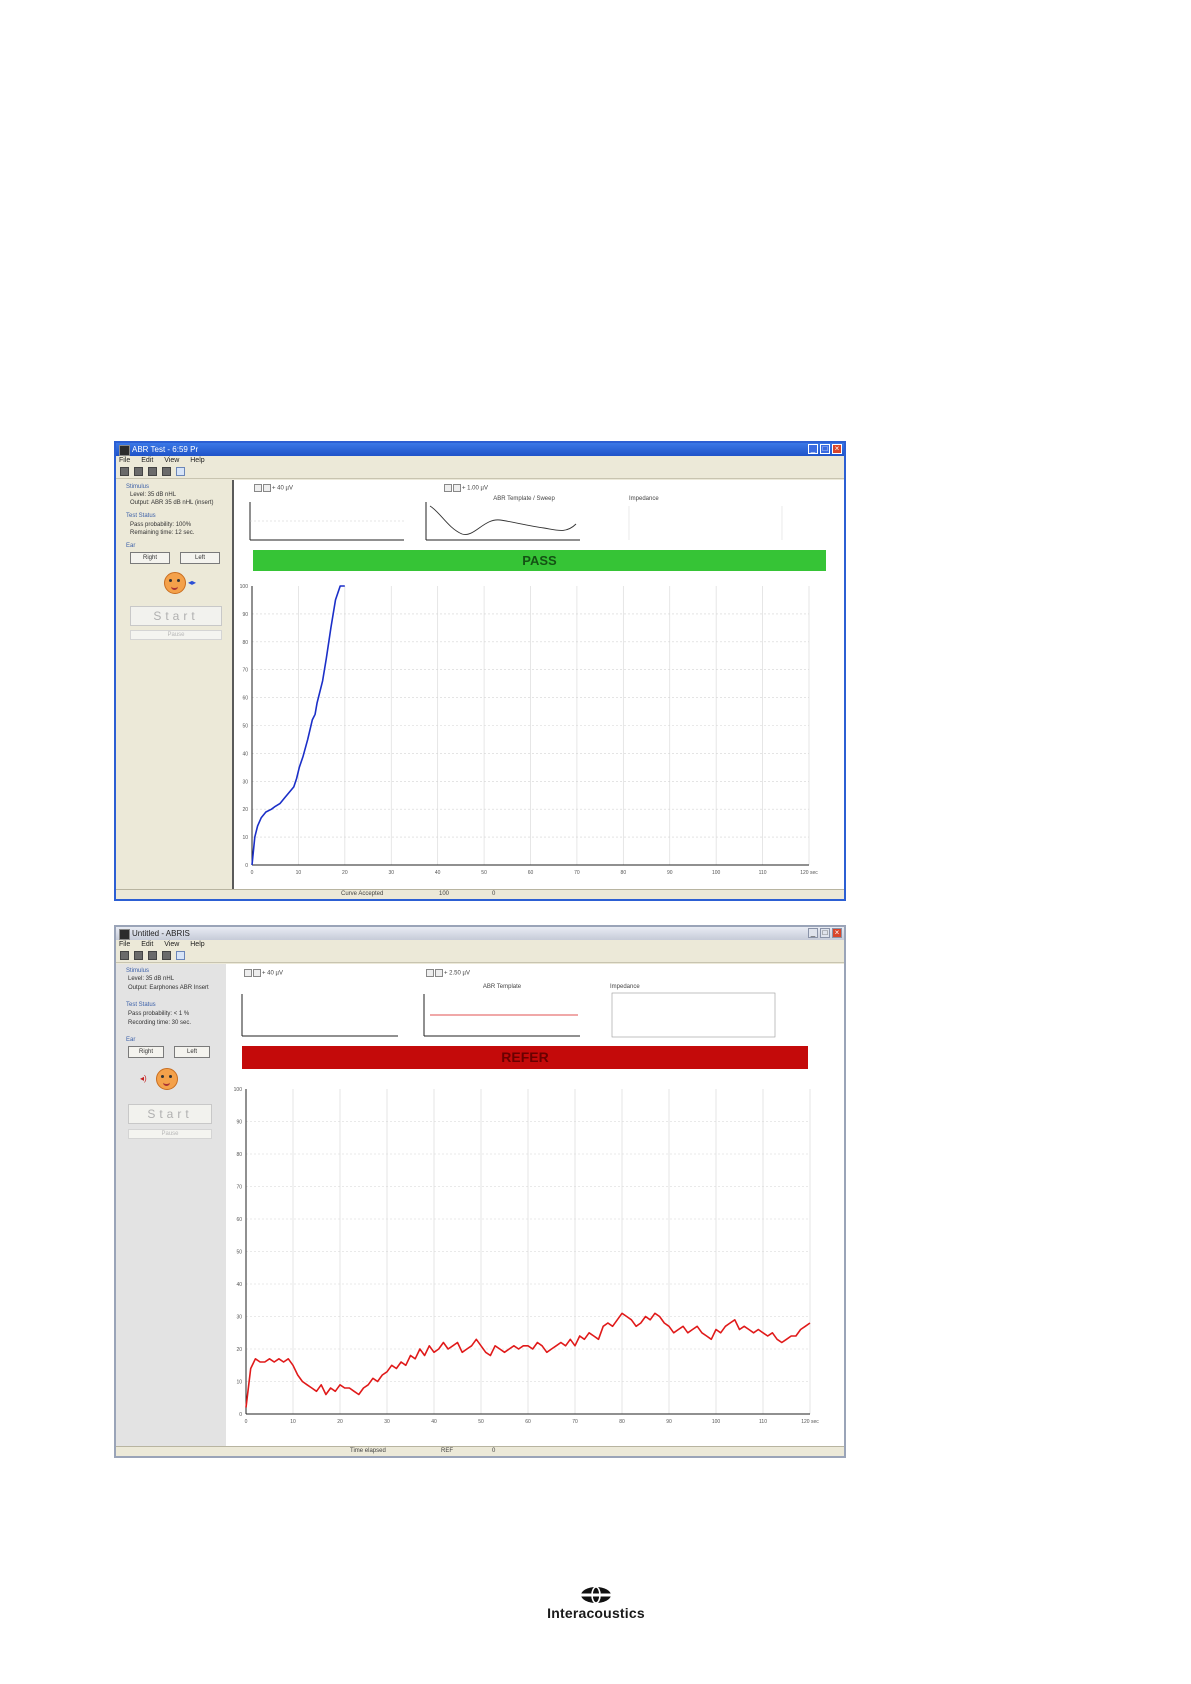 This screenshot has height=1684, width=1191. What do you see at coordinates (809, 873) in the screenshot?
I see `x-tick-label: 120 sec` at bounding box center [809, 873].